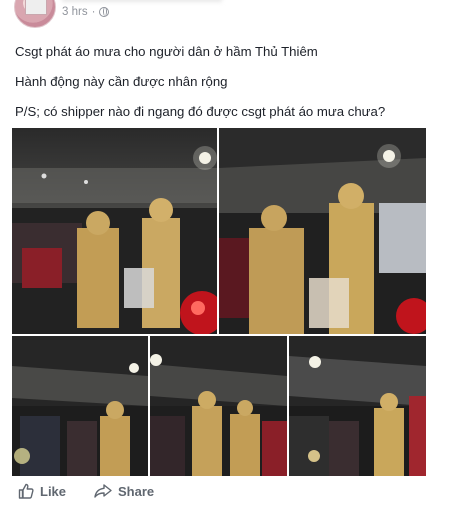  Describe the element at coordinates (103, 491) in the screenshot. I see `share-arrow-icon` at that location.